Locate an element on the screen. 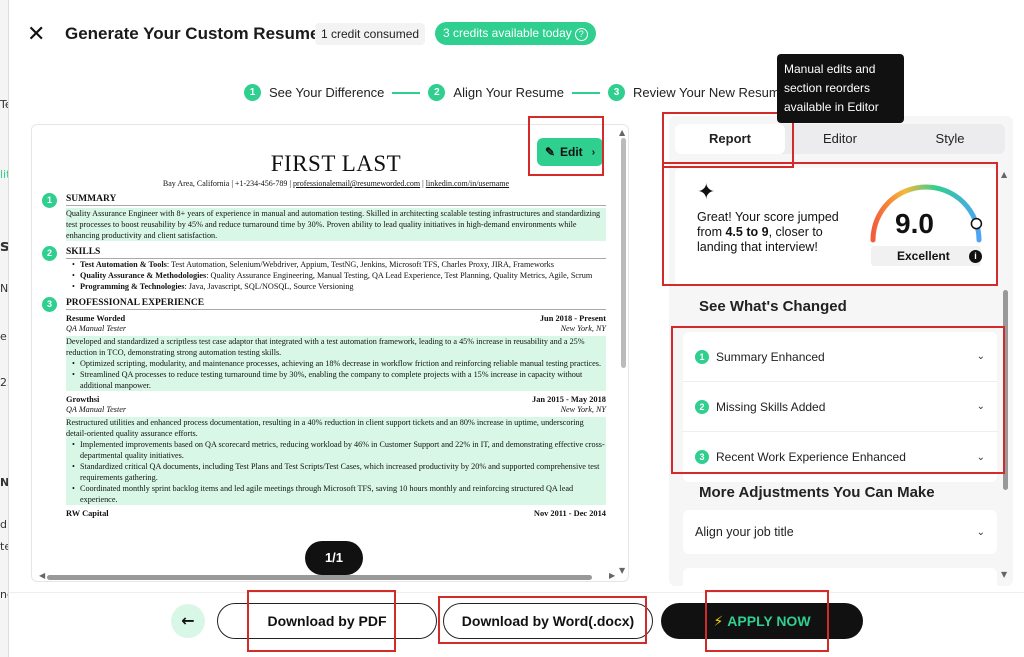 The width and height of the screenshot is (1024, 657). job-location: New York, NY is located at coordinates (583, 328).